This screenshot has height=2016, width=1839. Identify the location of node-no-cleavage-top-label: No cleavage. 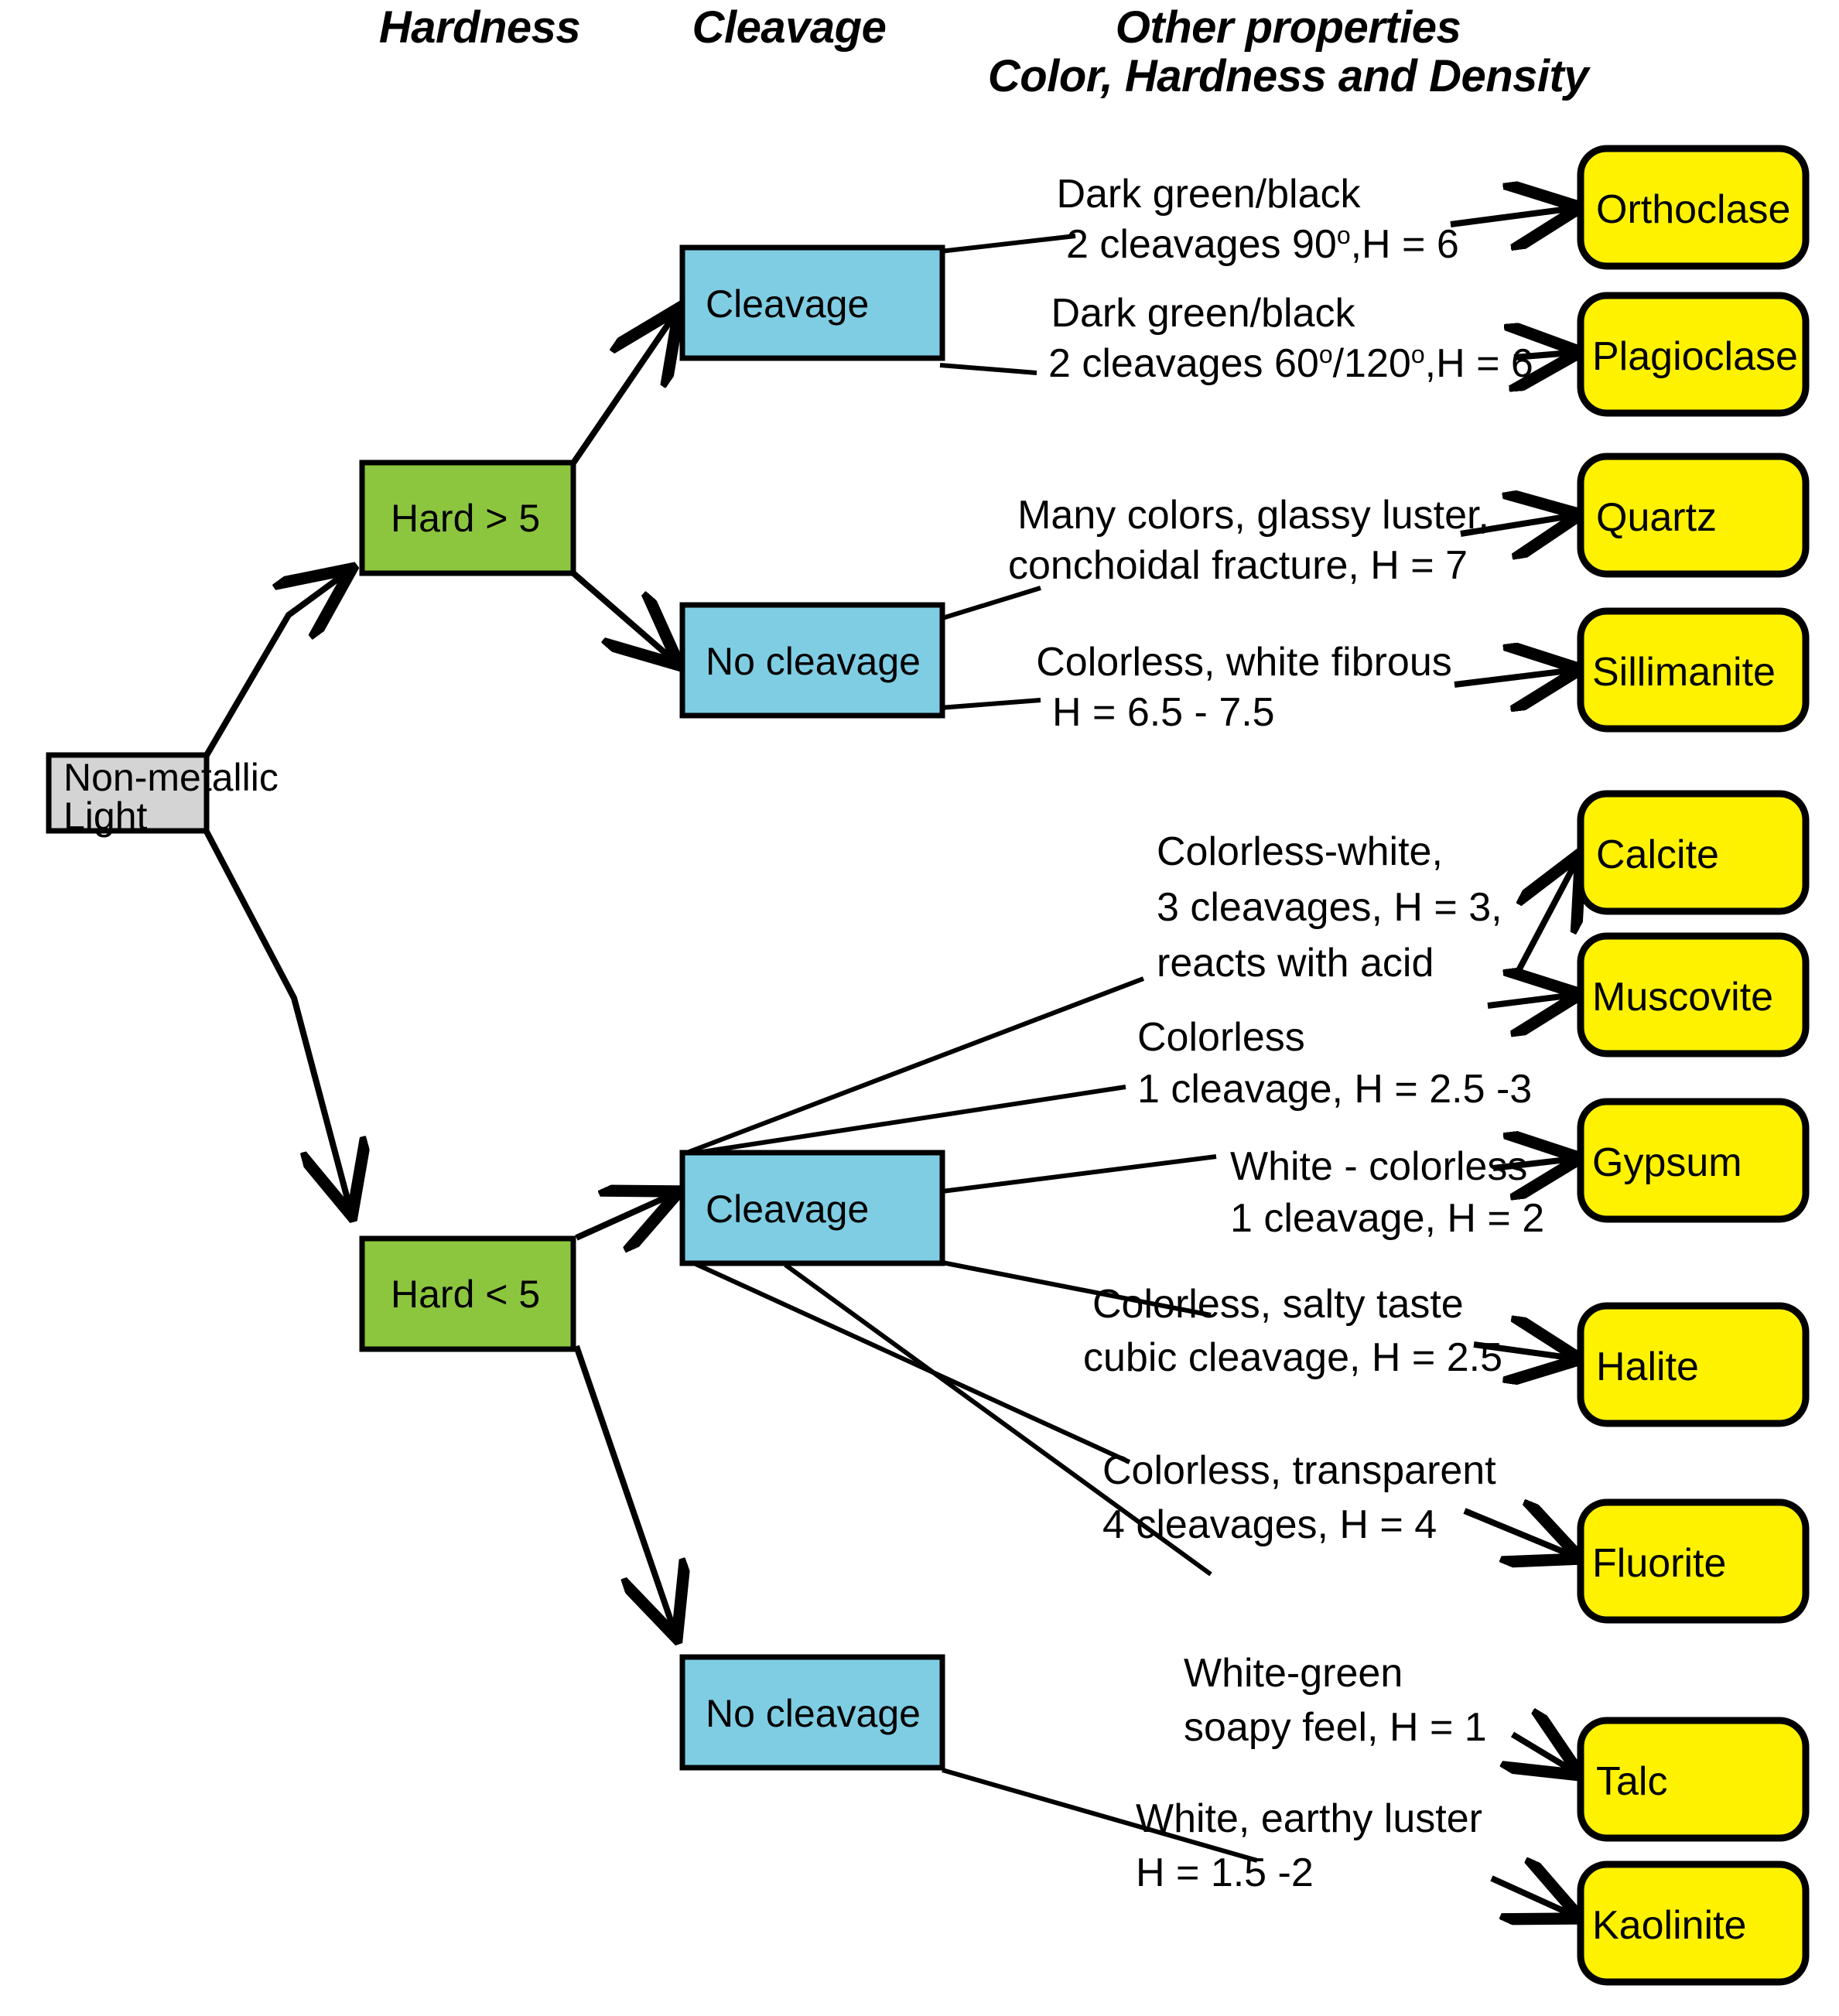
(814, 661).